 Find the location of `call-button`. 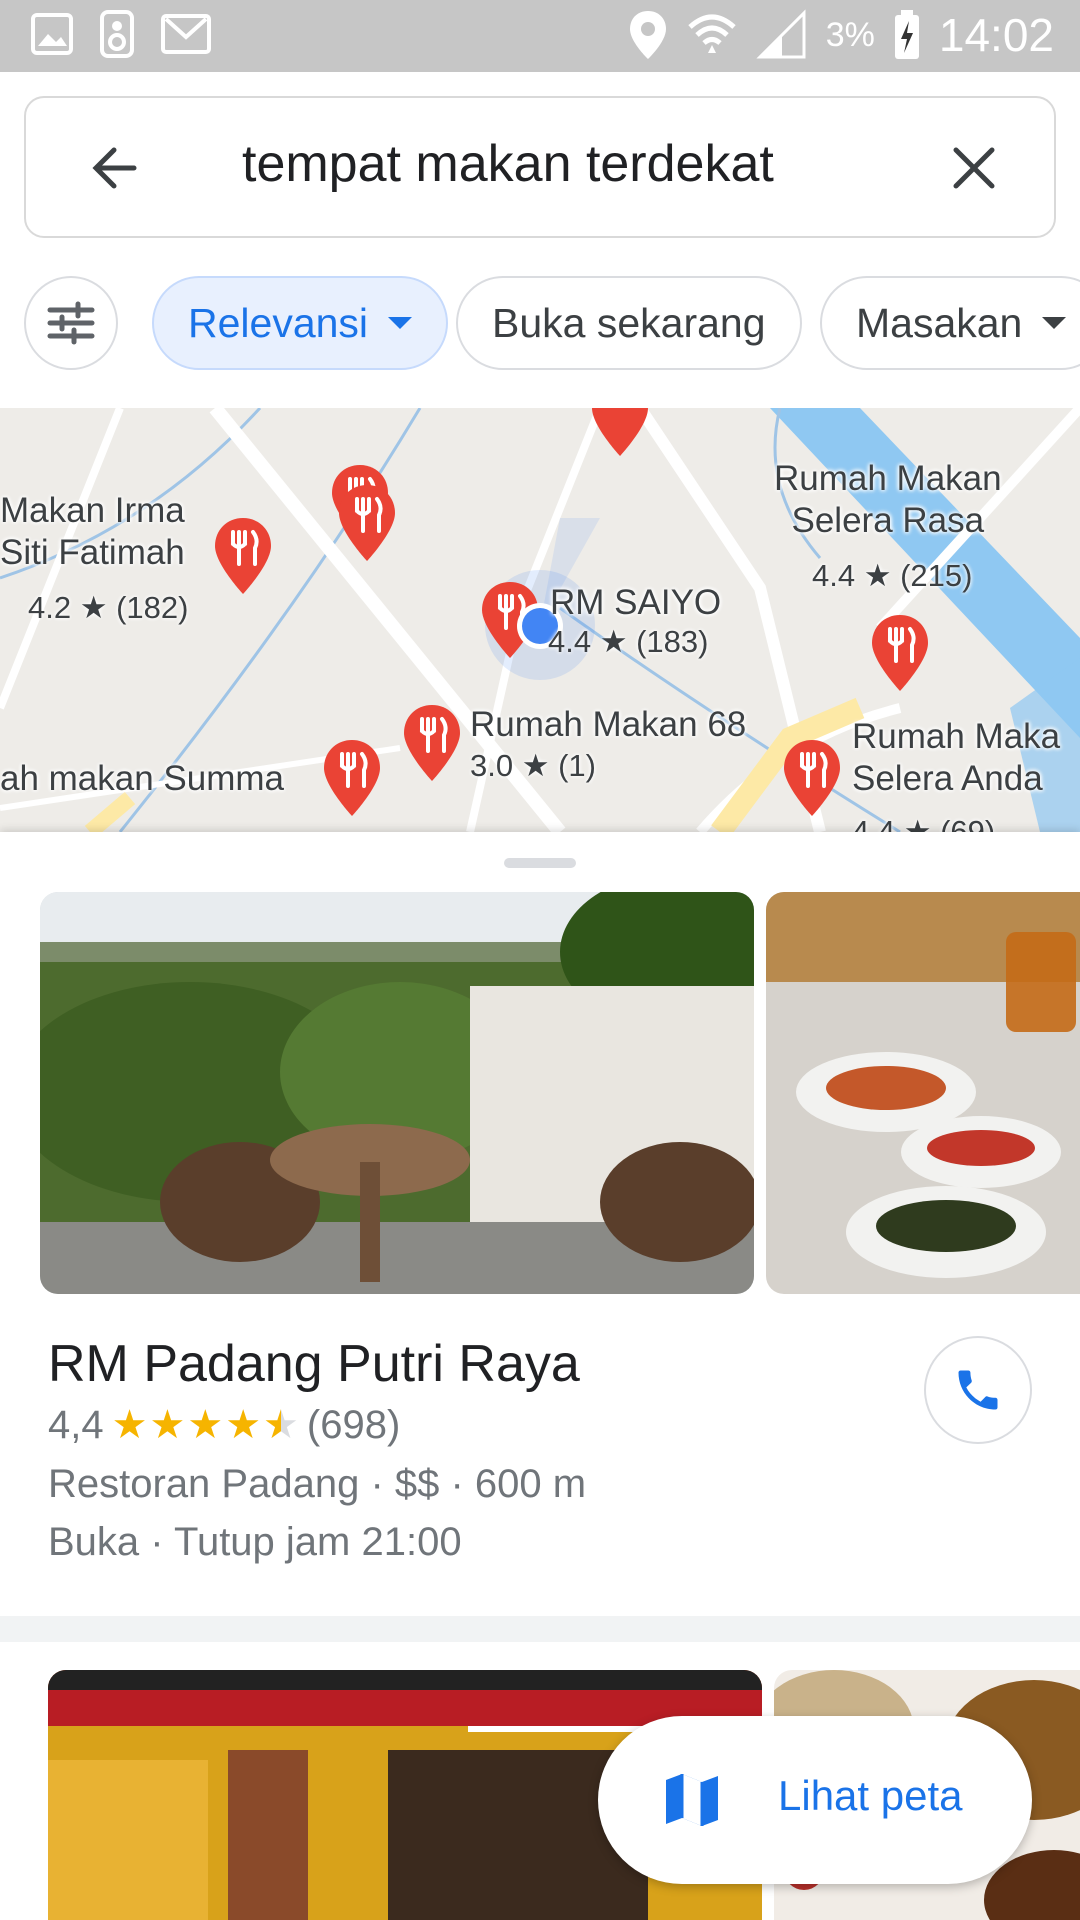

call-button is located at coordinates (978, 1390).